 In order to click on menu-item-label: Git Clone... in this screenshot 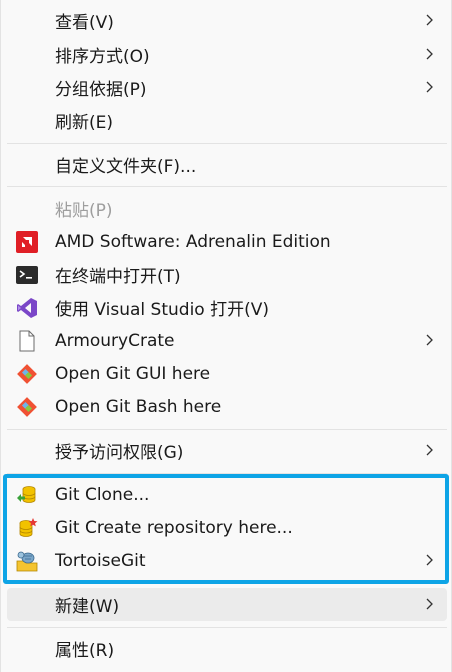, I will do `click(102, 494)`.